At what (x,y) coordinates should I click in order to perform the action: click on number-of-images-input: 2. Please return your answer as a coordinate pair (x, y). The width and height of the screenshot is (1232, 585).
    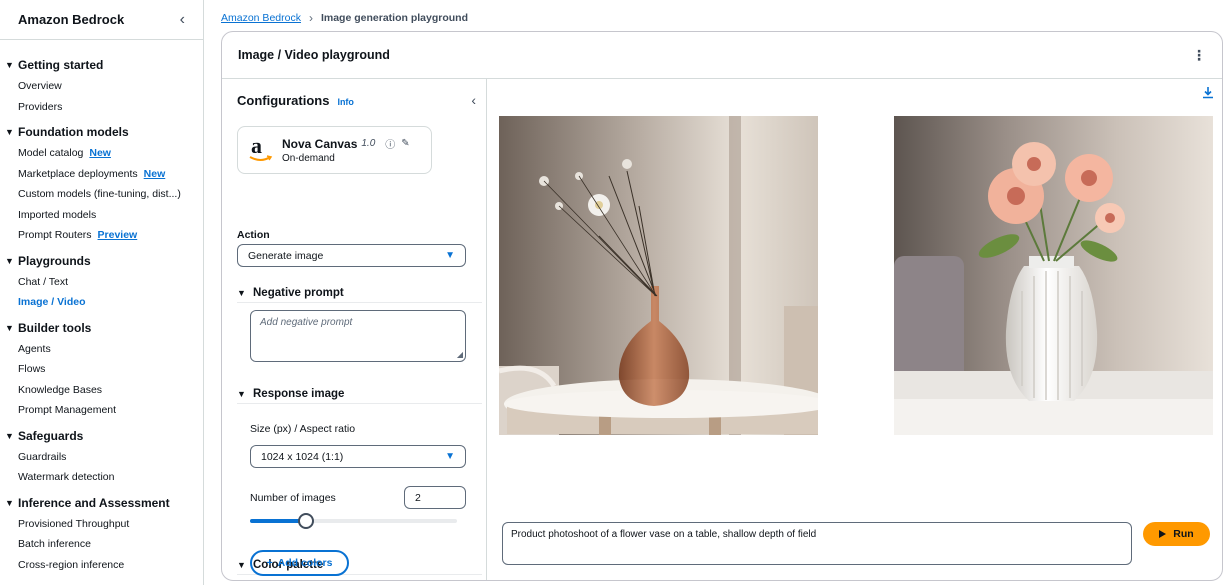
    Looking at the image, I should click on (435, 497).